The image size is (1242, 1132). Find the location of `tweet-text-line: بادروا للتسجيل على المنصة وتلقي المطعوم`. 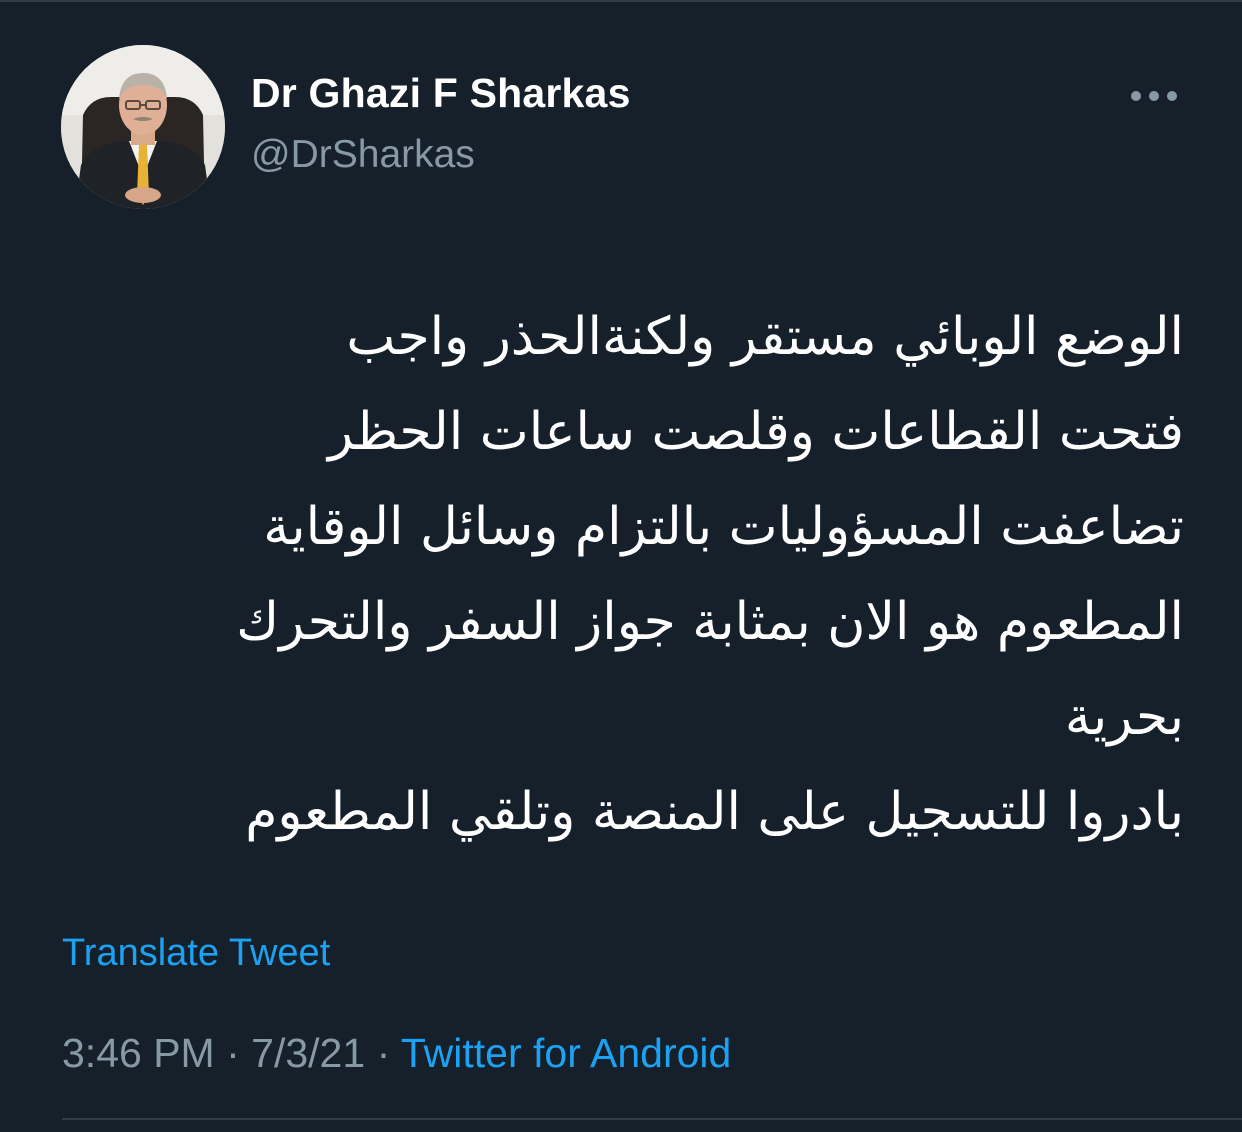

tweet-text-line: بادروا للتسجيل على المنصة وتلقي المطعوم is located at coordinates (714, 812).